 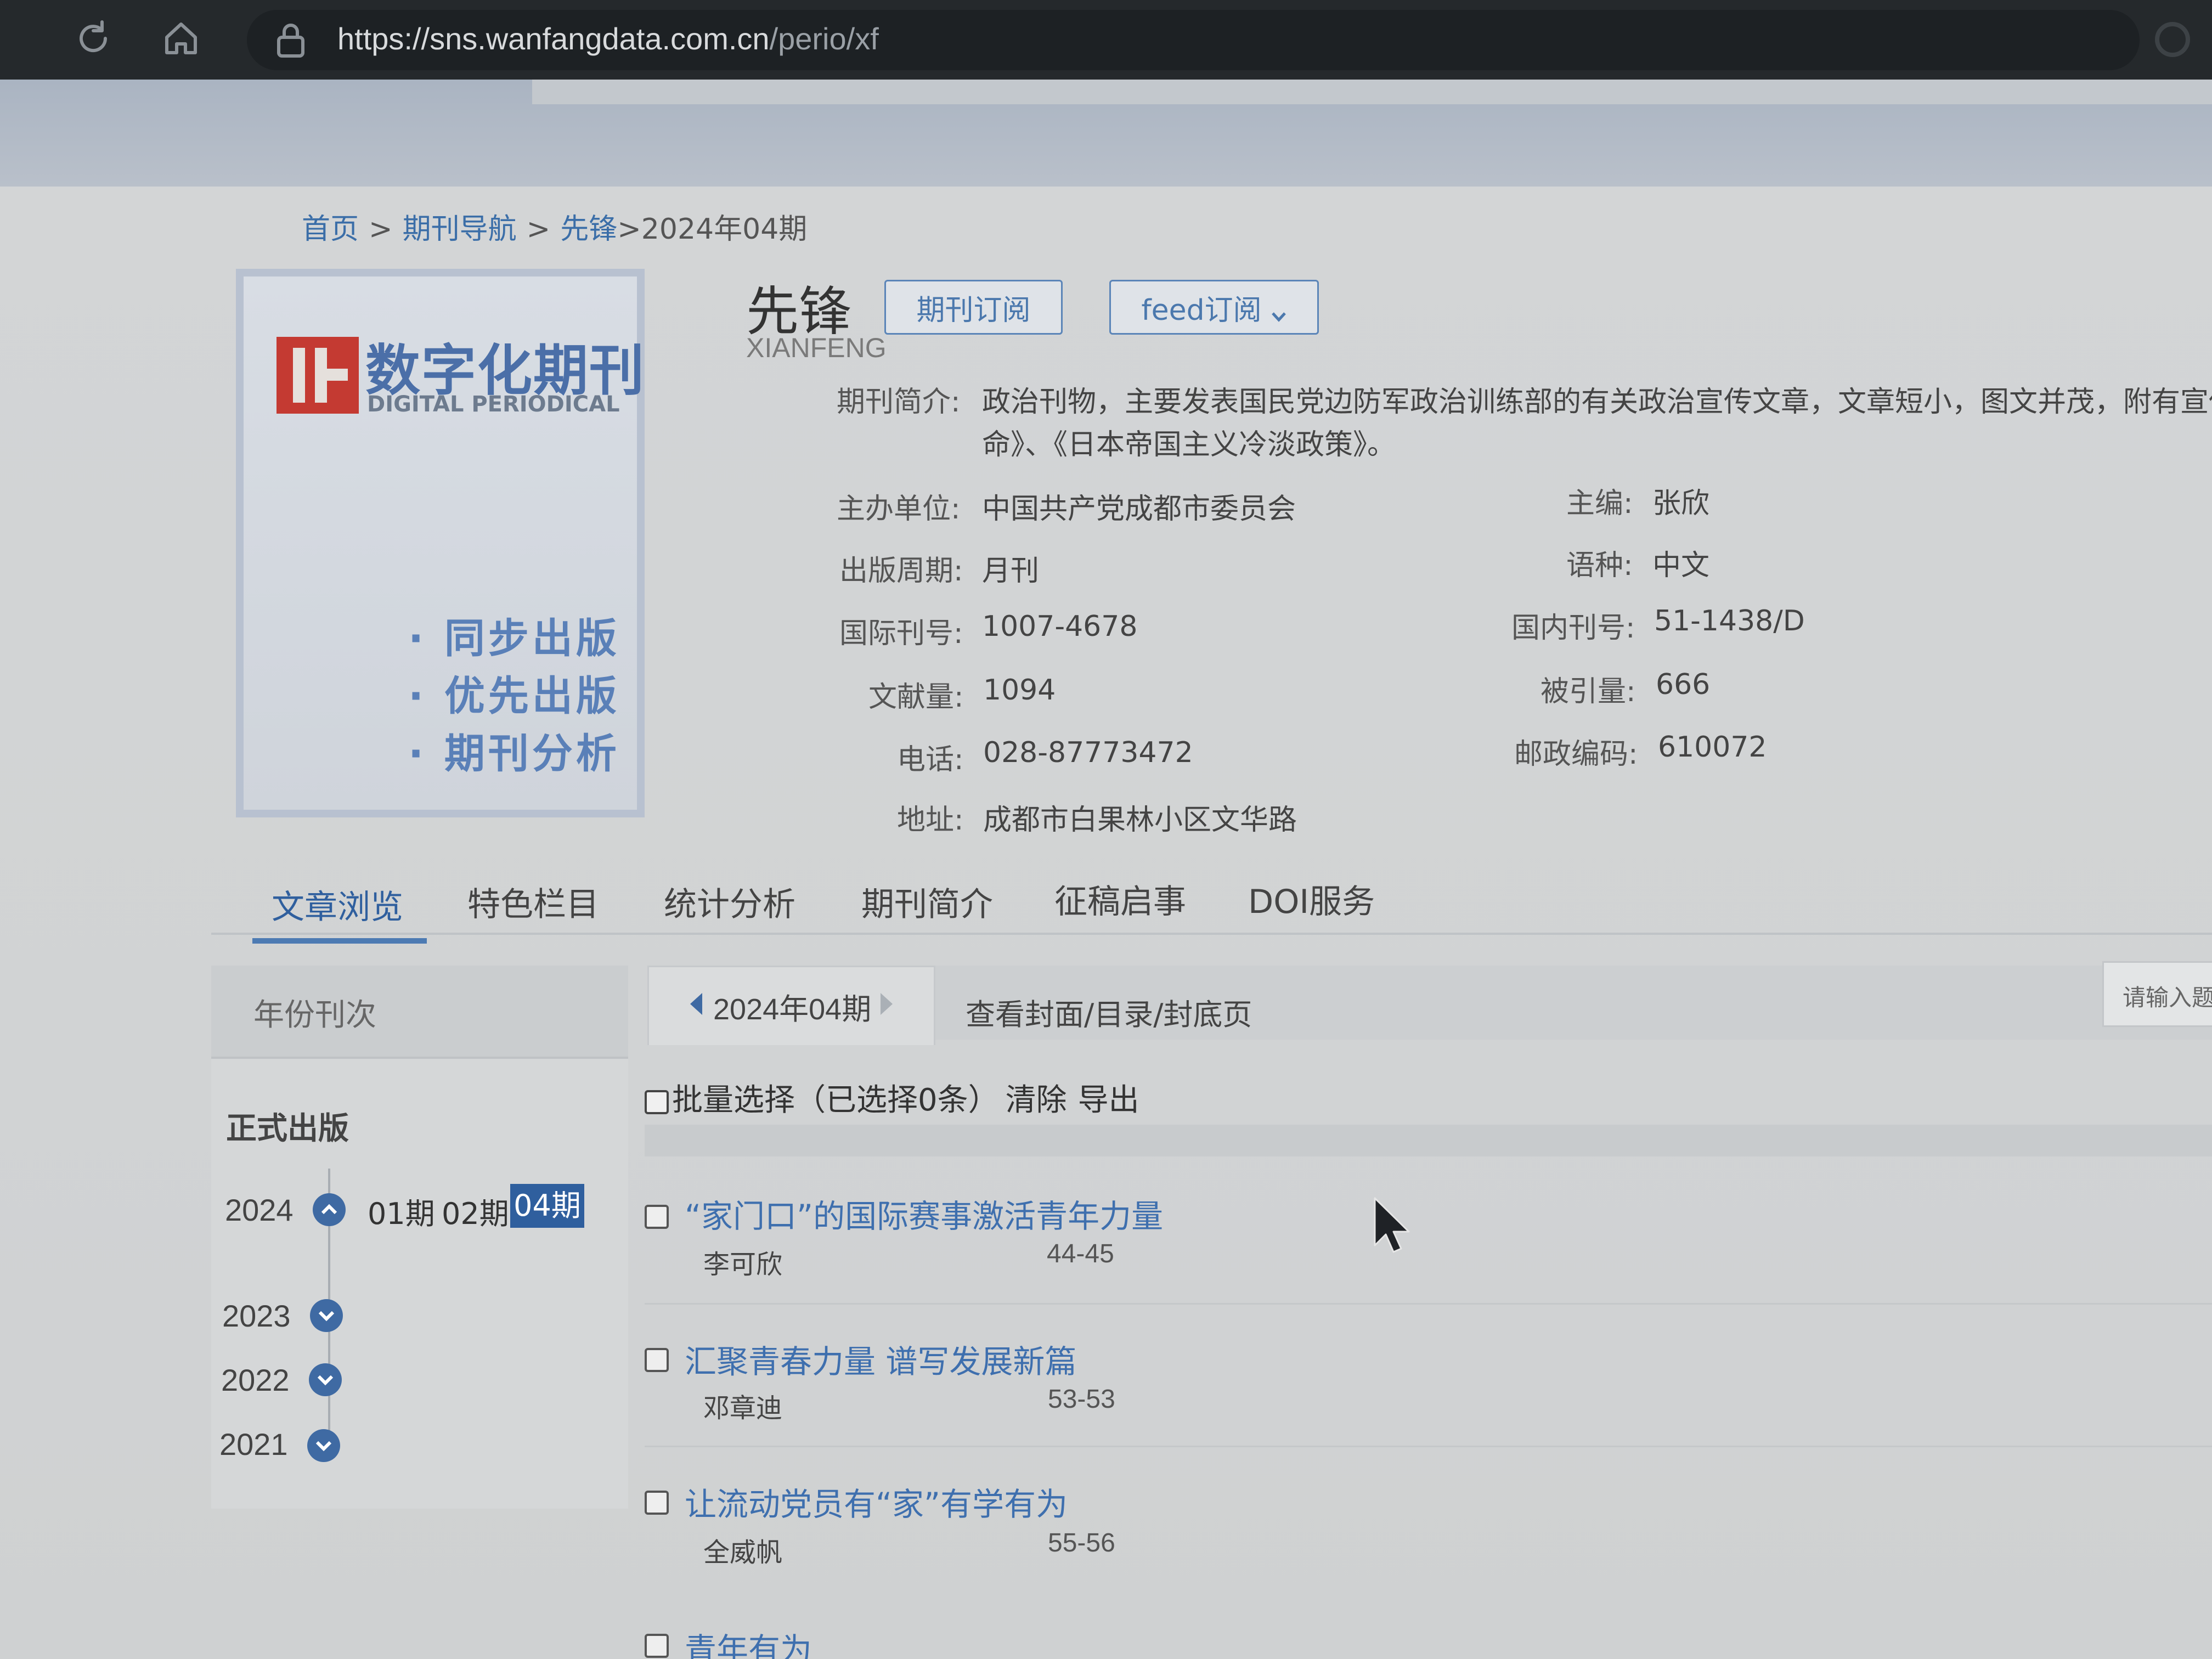 What do you see at coordinates (1108, 1100) in the screenshot?
I see `export-button: 导出` at bounding box center [1108, 1100].